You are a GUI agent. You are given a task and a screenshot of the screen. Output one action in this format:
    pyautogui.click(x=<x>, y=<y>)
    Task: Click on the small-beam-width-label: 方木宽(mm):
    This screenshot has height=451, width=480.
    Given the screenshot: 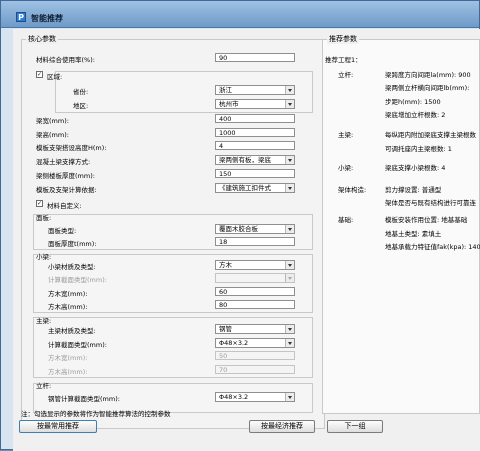 What is the action you would take?
    pyautogui.click(x=68, y=294)
    